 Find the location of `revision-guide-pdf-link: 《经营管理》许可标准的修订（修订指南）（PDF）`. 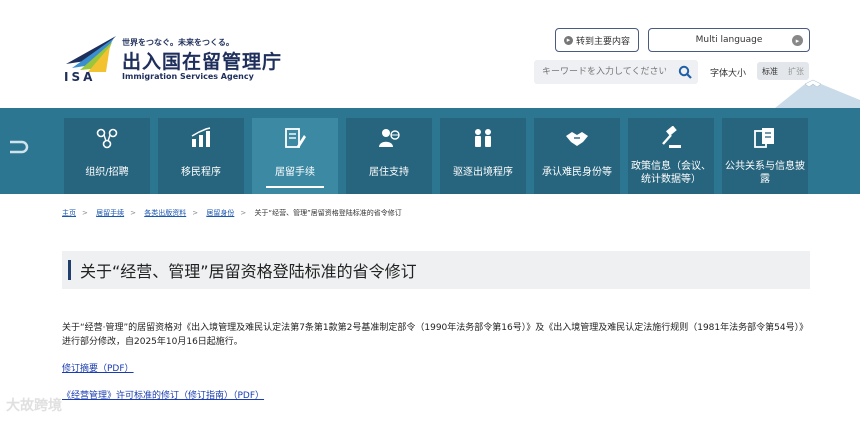

revision-guide-pdf-link: 《经营管理》许可标准的修订（修订指南）（PDF） is located at coordinates (163, 394).